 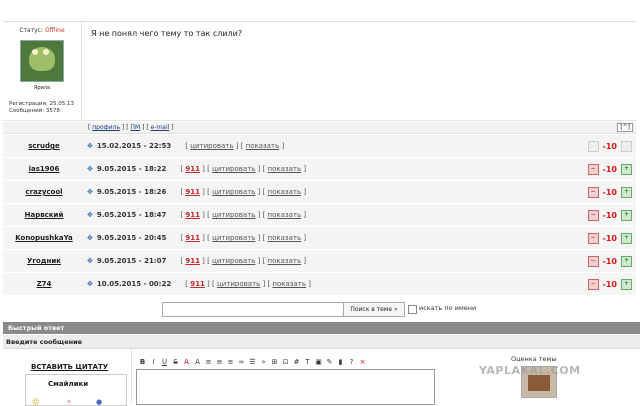 What do you see at coordinates (412, 309) in the screenshot?
I see `search-by-name-checkbox` at bounding box center [412, 309].